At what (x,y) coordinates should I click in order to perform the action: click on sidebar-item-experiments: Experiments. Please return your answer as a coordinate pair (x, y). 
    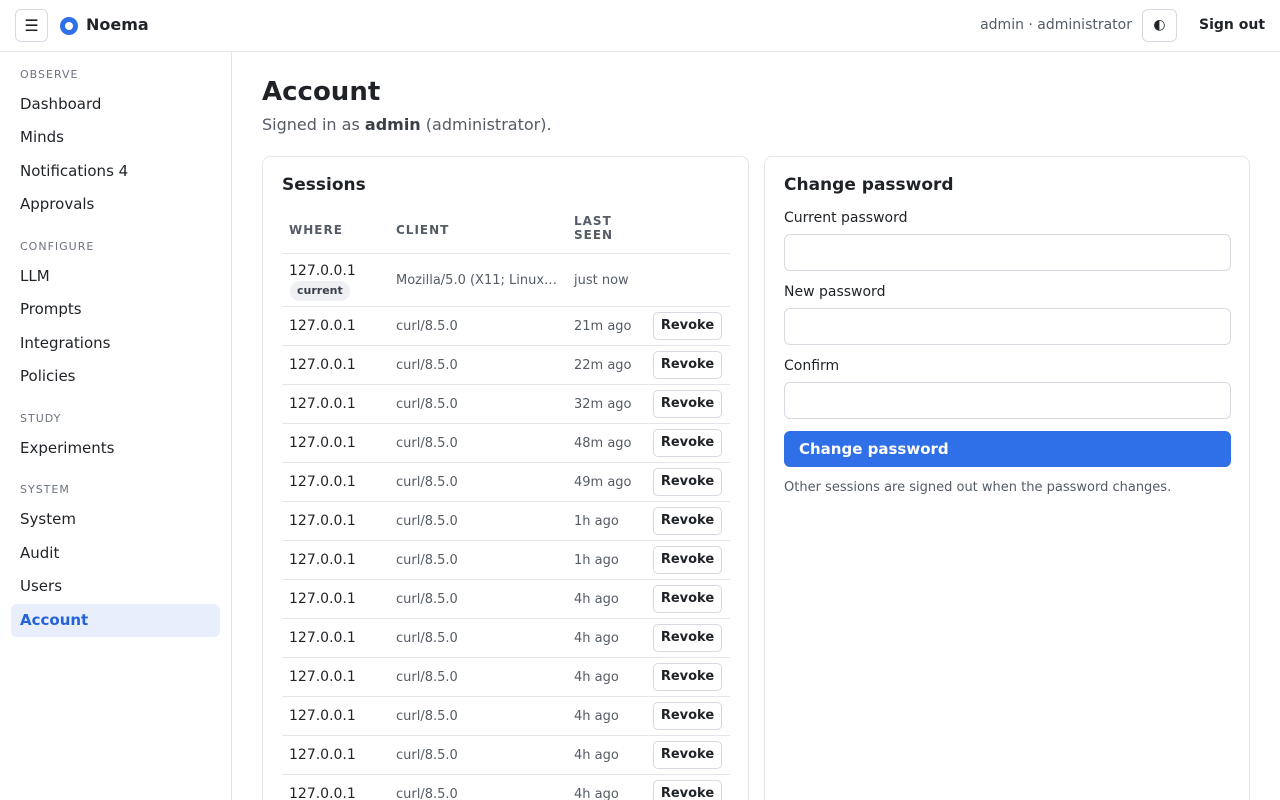
    Looking at the image, I should click on (115, 448).